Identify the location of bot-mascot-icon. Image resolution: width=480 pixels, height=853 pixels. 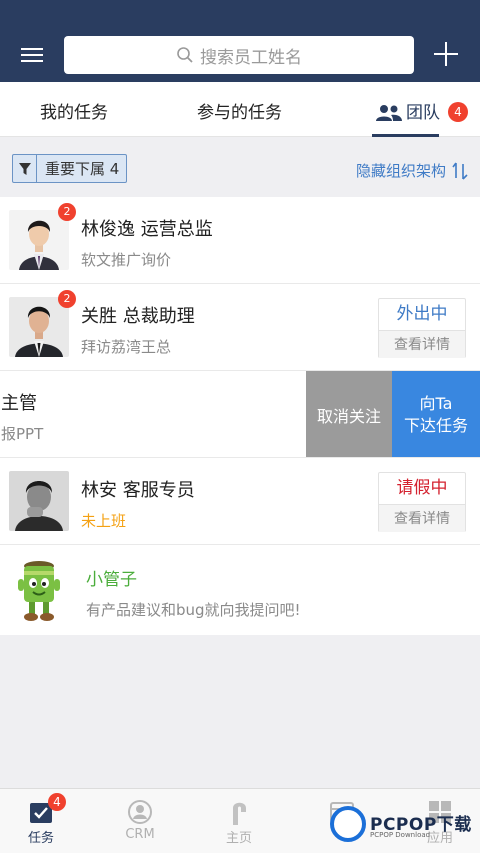
(39, 591).